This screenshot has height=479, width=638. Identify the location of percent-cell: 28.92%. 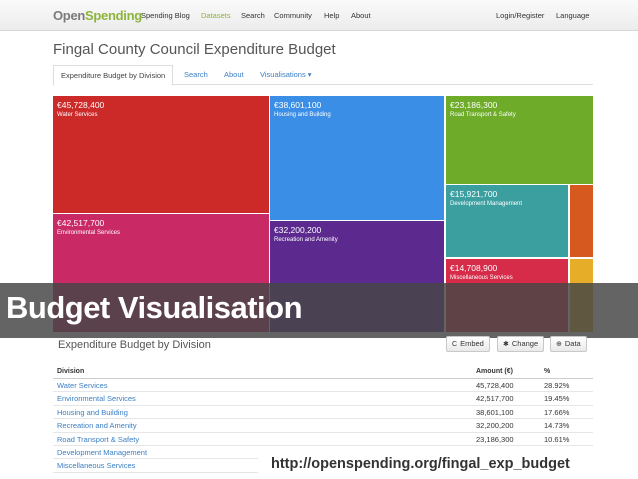
(557, 385).